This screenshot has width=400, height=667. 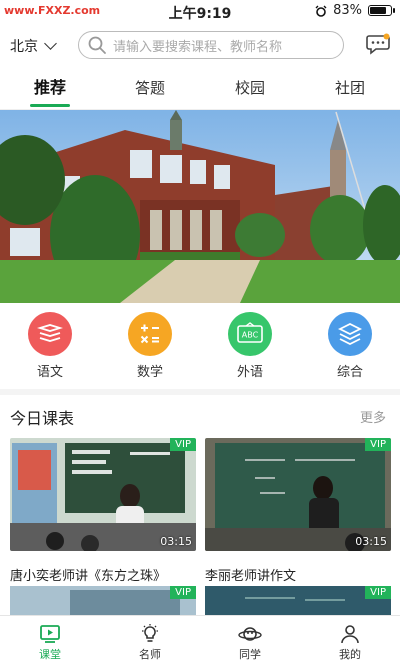 What do you see at coordinates (88, 576) in the screenshot?
I see `course-title: 唐小奕老师讲《东方之珠》` at bounding box center [88, 576].